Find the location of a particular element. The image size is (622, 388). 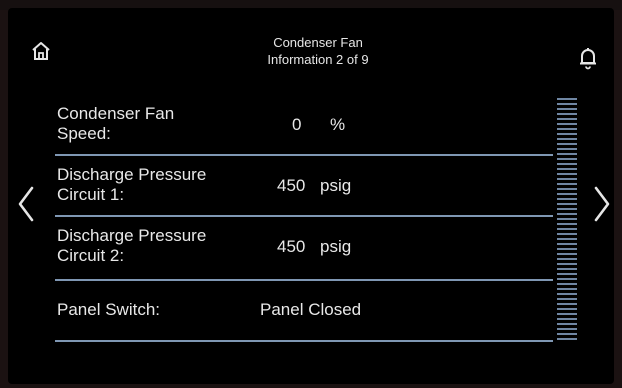

scrollbar is located at coordinates (567, 220).